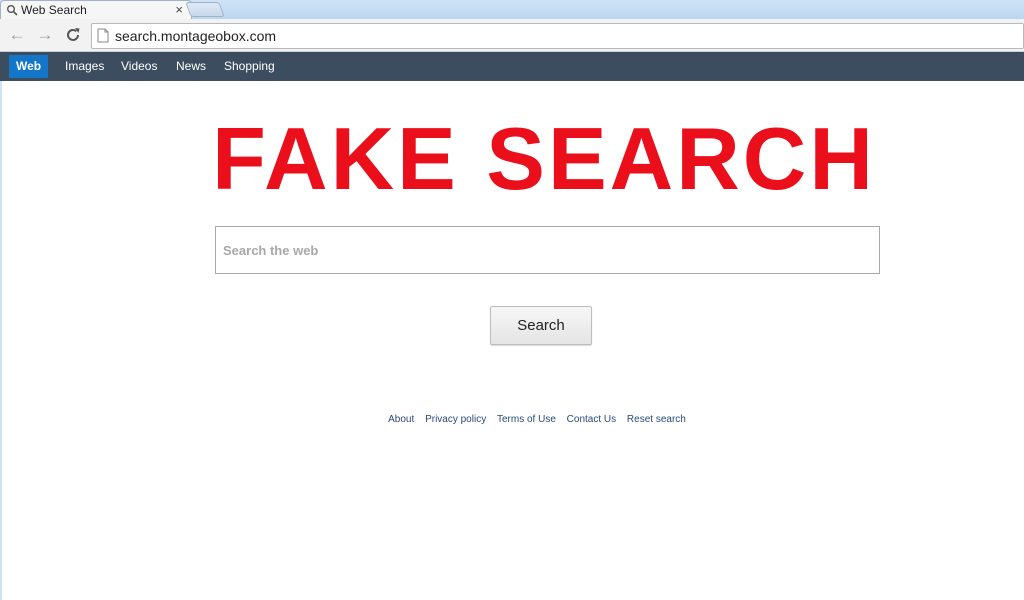 The width and height of the screenshot is (1024, 600). What do you see at coordinates (249, 66) in the screenshot?
I see `nav-shopping: Shopping` at bounding box center [249, 66].